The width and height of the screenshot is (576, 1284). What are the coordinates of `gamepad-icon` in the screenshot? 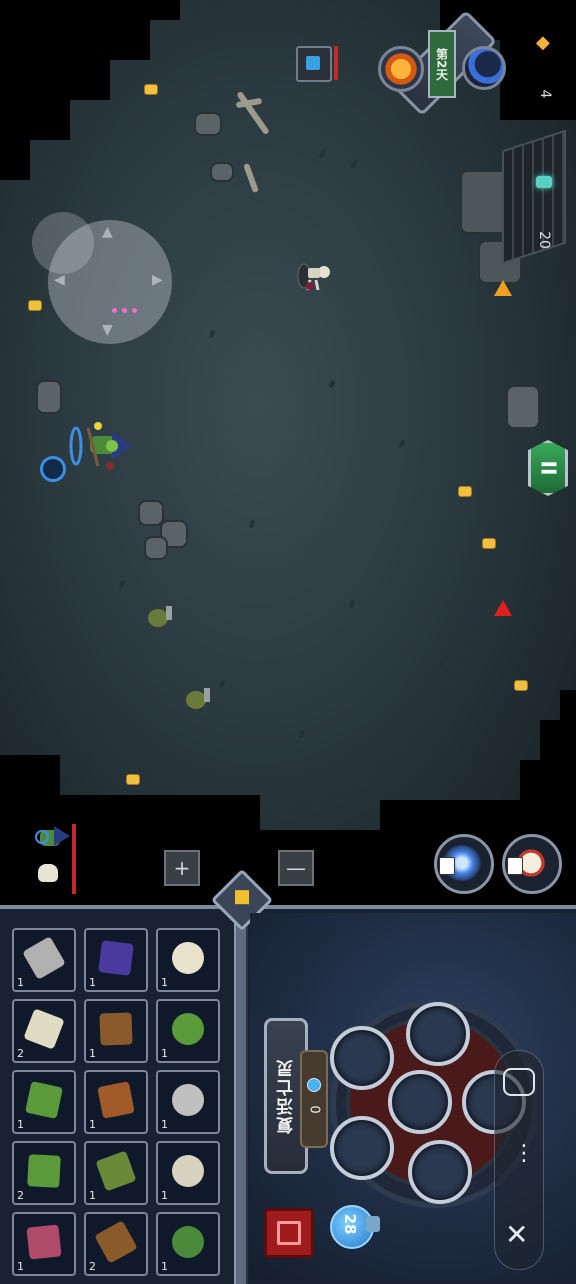 It's located at (519, 1082).